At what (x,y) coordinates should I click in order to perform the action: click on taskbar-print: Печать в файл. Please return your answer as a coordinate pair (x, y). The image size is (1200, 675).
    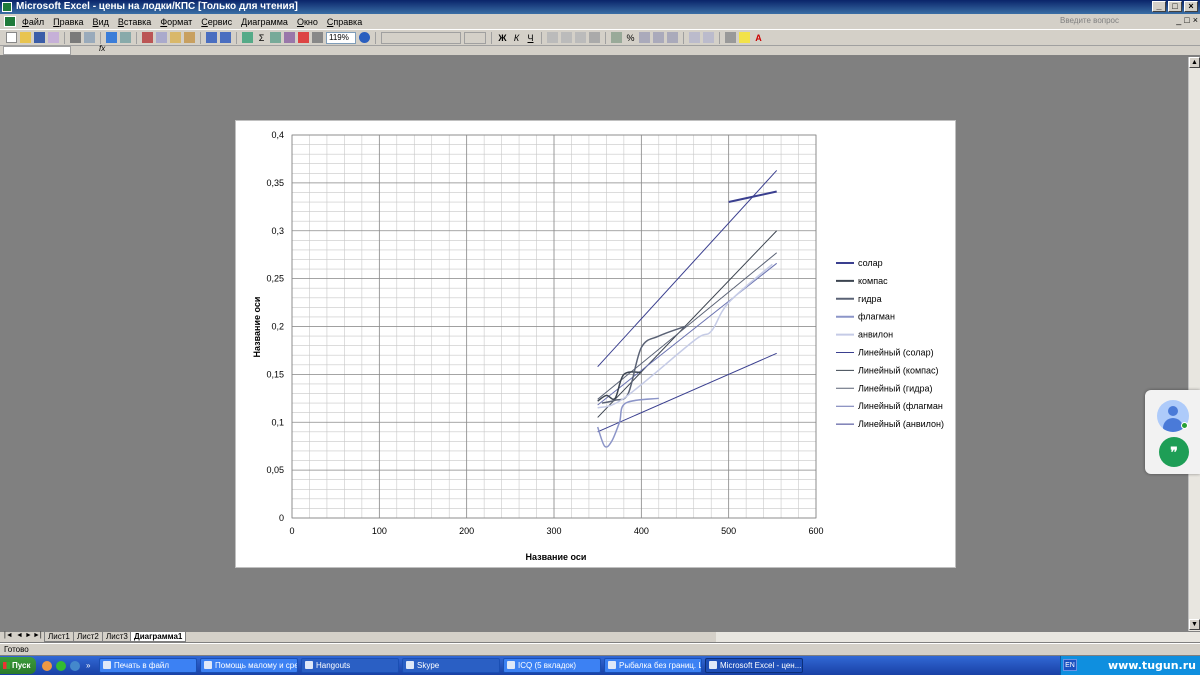
    Looking at the image, I should click on (148, 665).